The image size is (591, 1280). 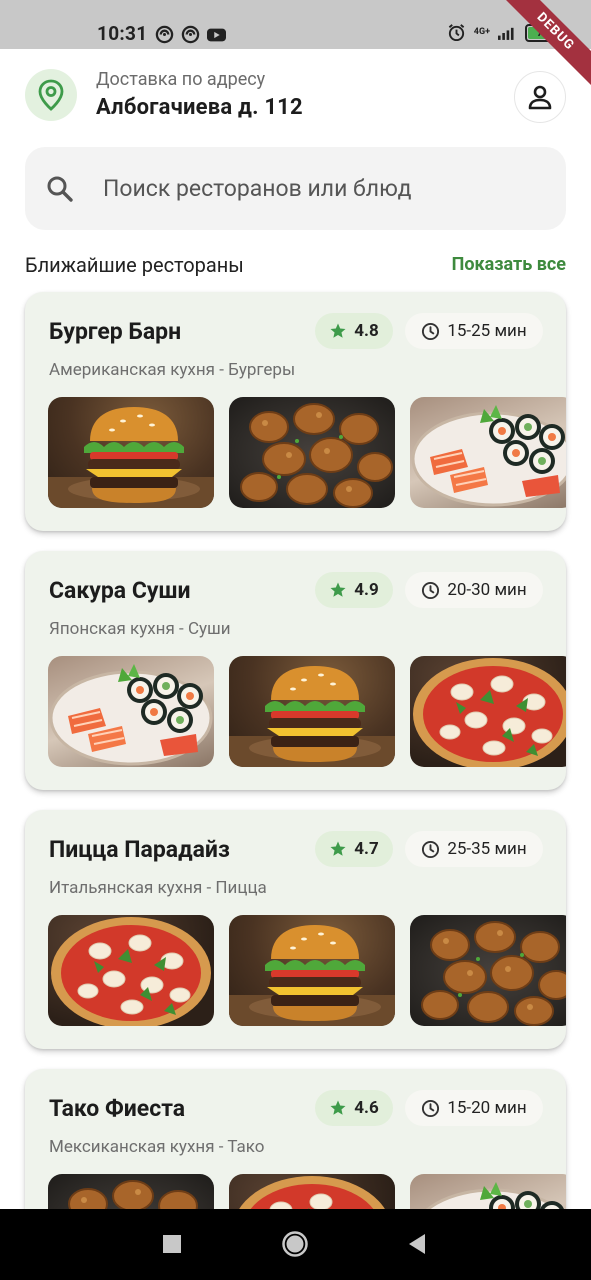 I want to click on section-title: Ближайшие рестораны, so click(x=134, y=265).